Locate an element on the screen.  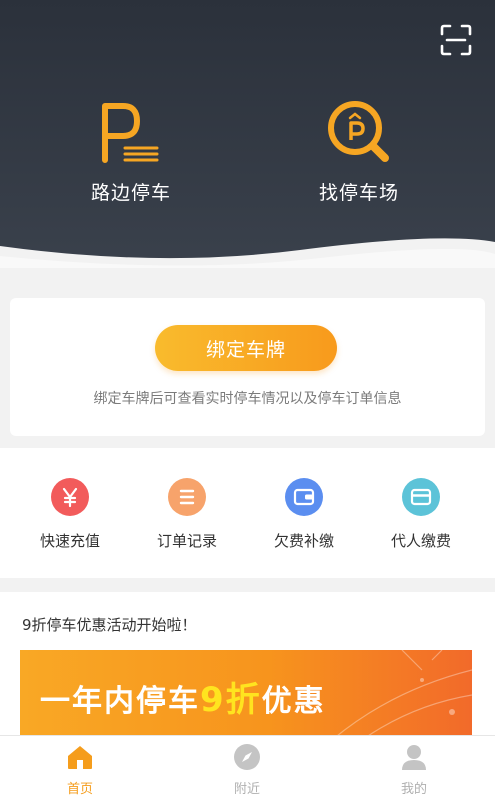
roadside-parking-button: 路边停车 is located at coordinates (131, 150).